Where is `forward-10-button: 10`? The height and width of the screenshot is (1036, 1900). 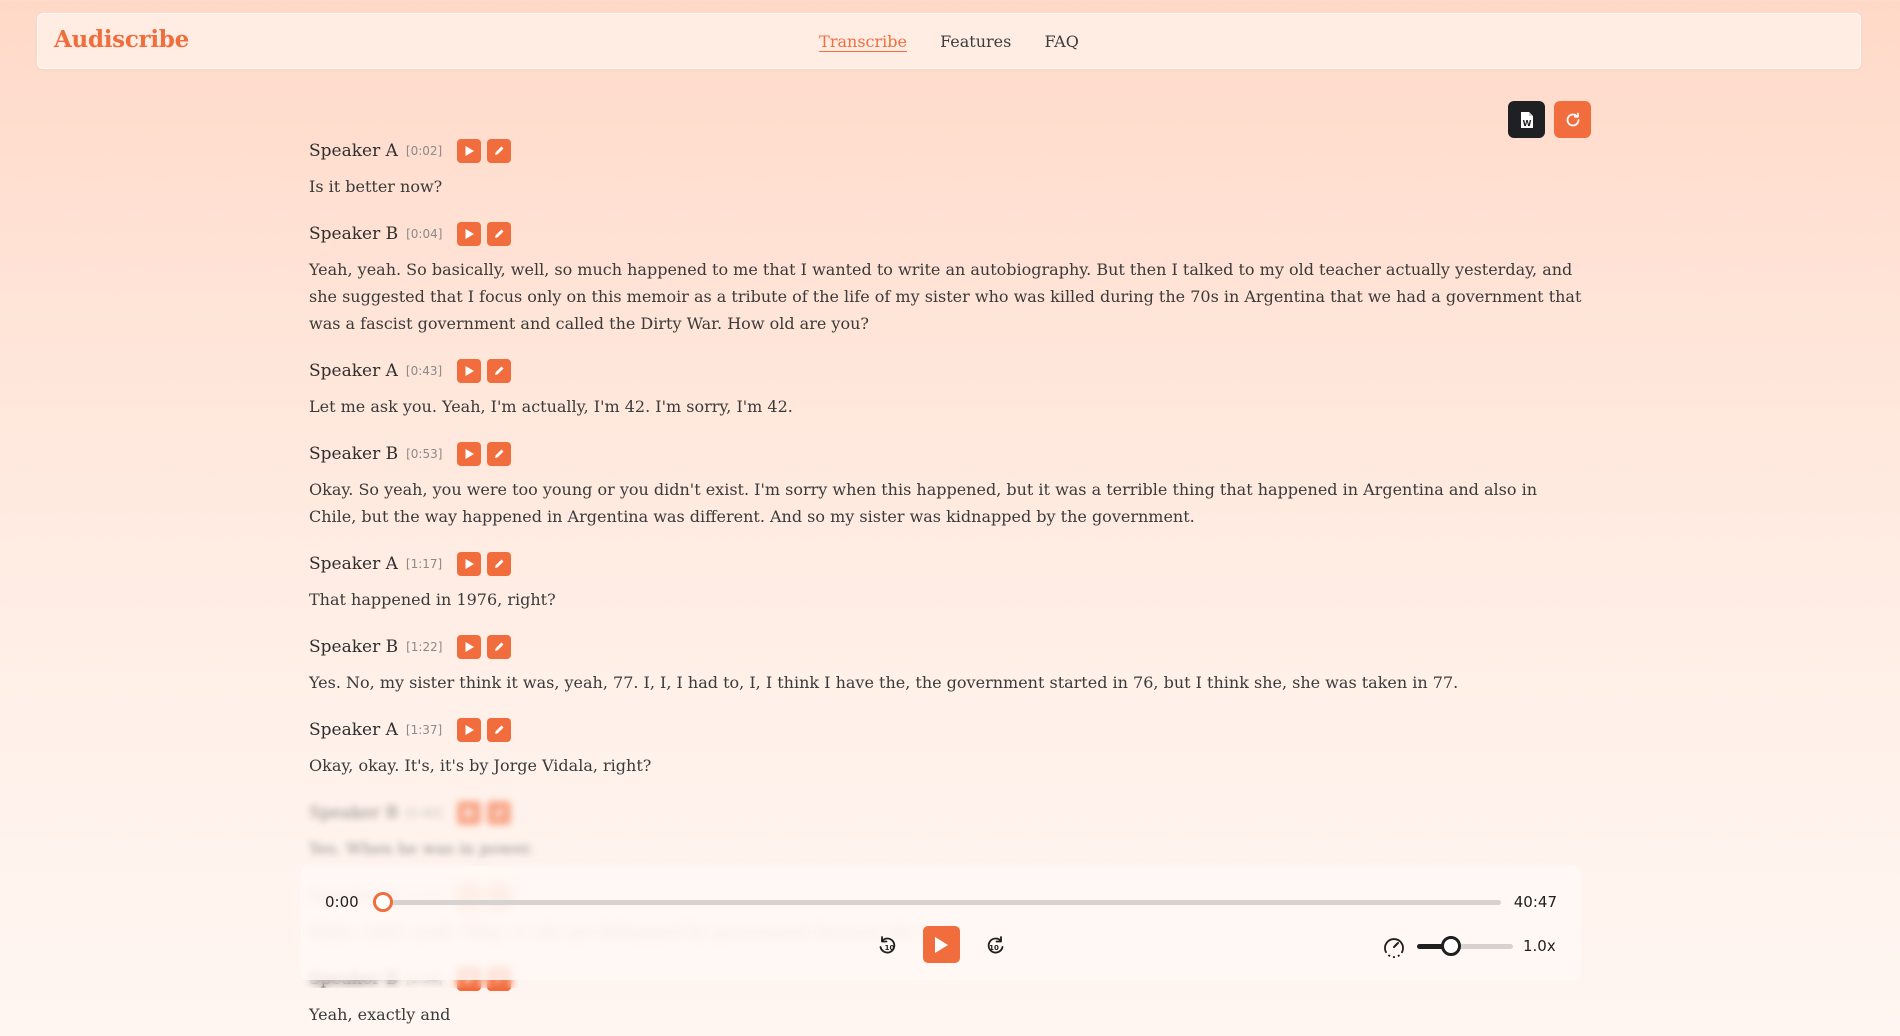
forward-10-button: 10 is located at coordinates (995, 945).